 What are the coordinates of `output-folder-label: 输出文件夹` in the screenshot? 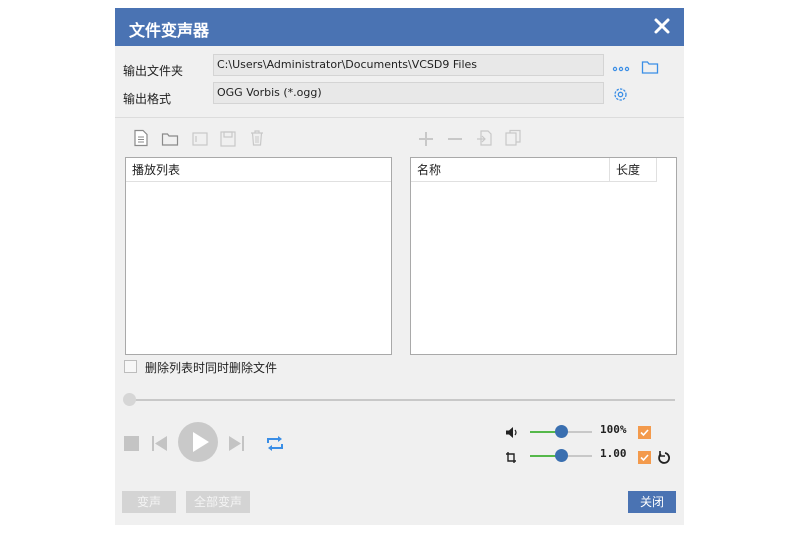 It's located at (153, 71).